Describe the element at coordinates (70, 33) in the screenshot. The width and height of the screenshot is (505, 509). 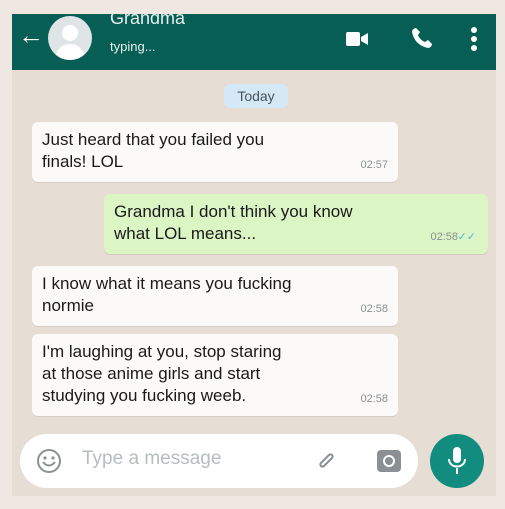
I see `avatar-head` at that location.